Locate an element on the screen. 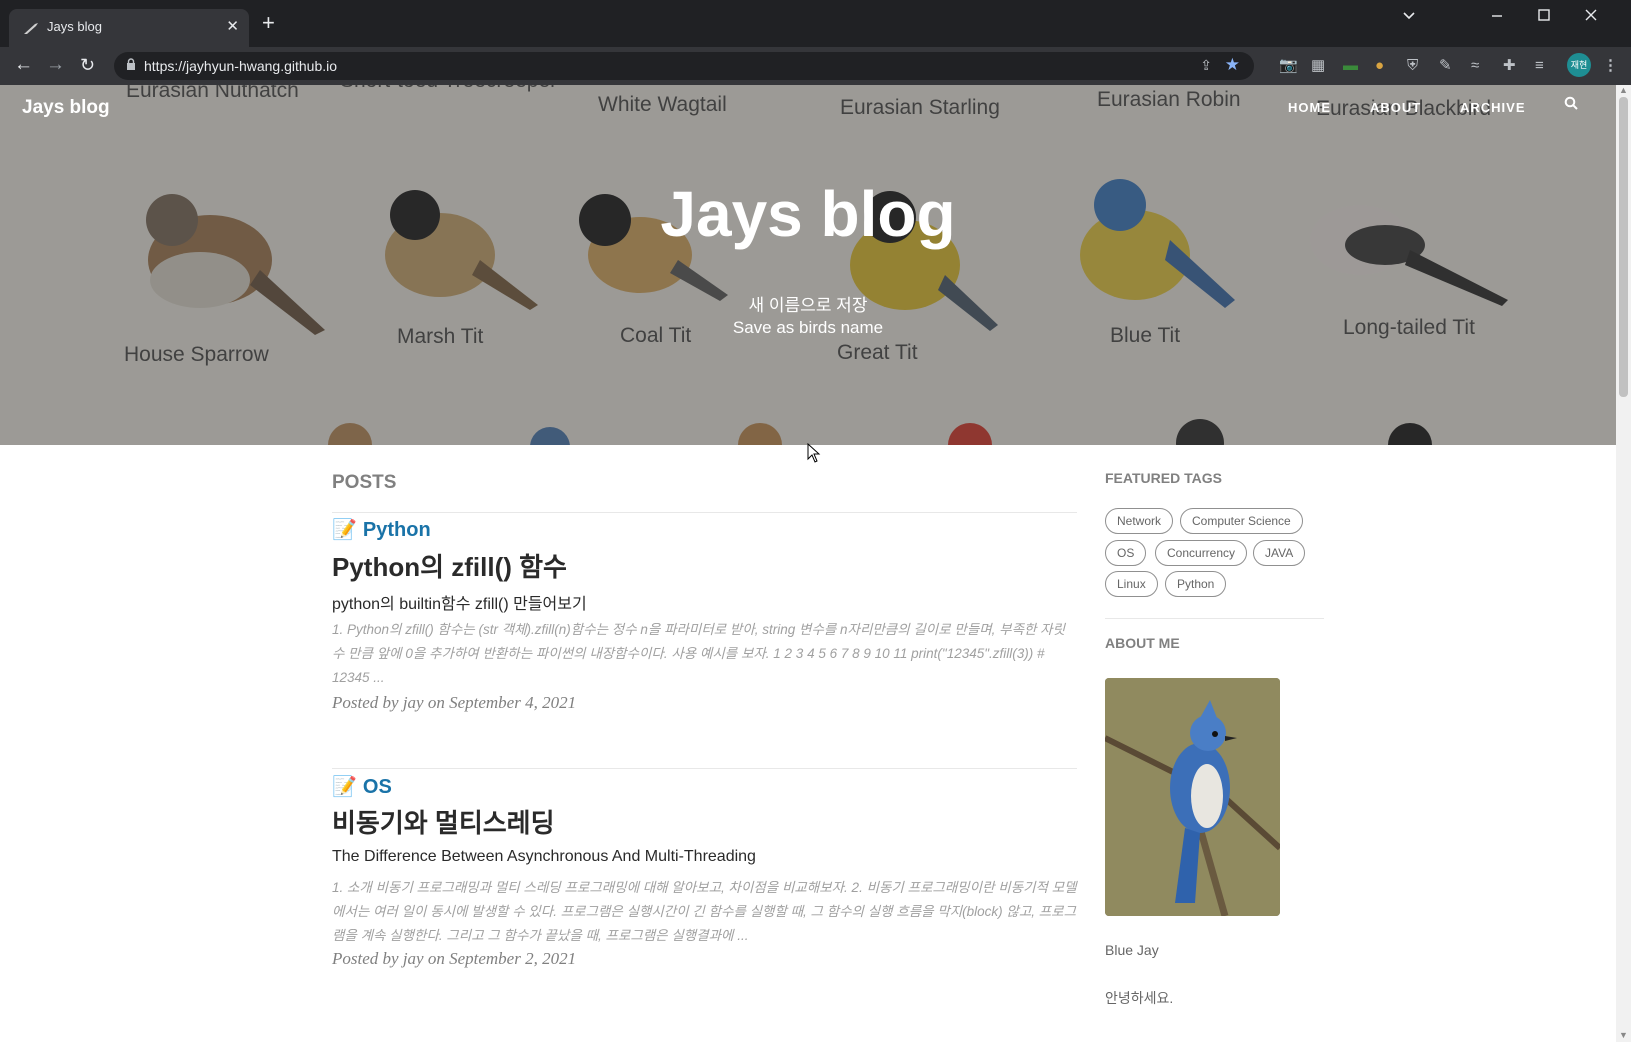  profile-avatar: 재현 is located at coordinates (1579, 65).